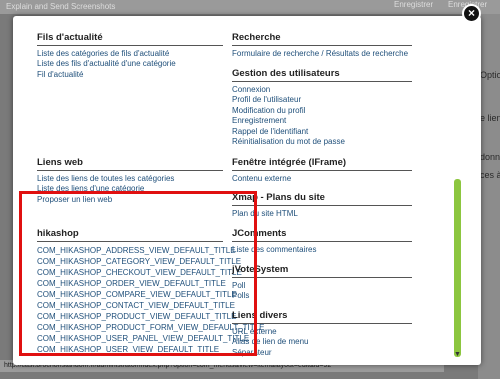 The image size is (500, 379). What do you see at coordinates (490, 175) in the screenshot?
I see `background-edge-text: ces à` at bounding box center [490, 175].